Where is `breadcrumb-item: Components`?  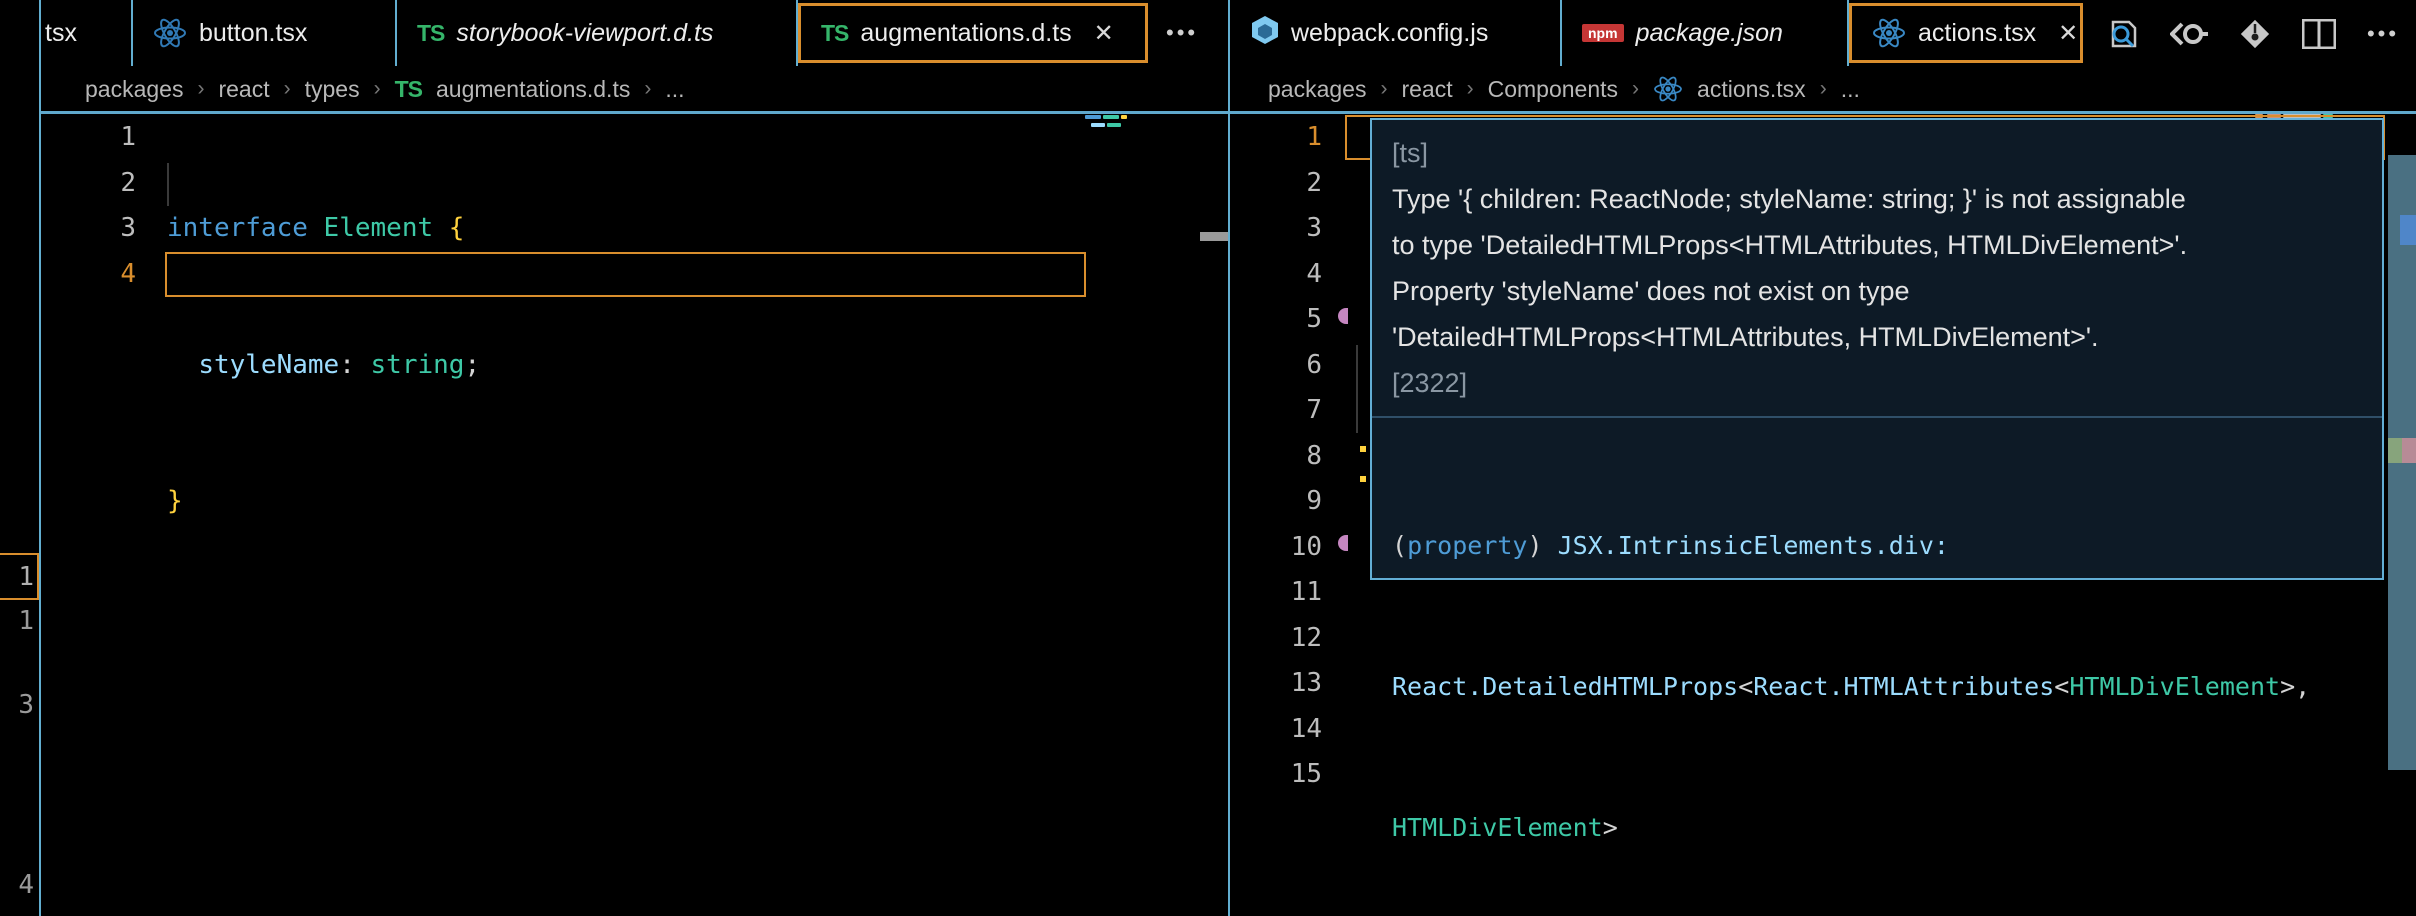
breadcrumb-item: Components is located at coordinates (1553, 89).